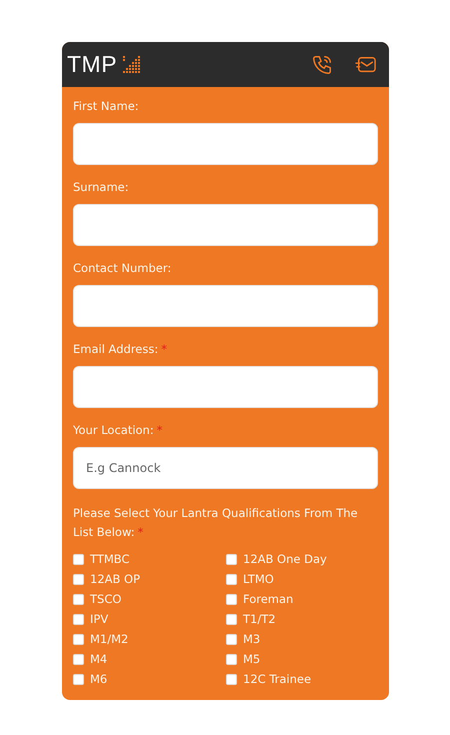 The width and height of the screenshot is (450, 735). Describe the element at coordinates (109, 639) in the screenshot. I see `checkbox-label: M1/M2` at that location.